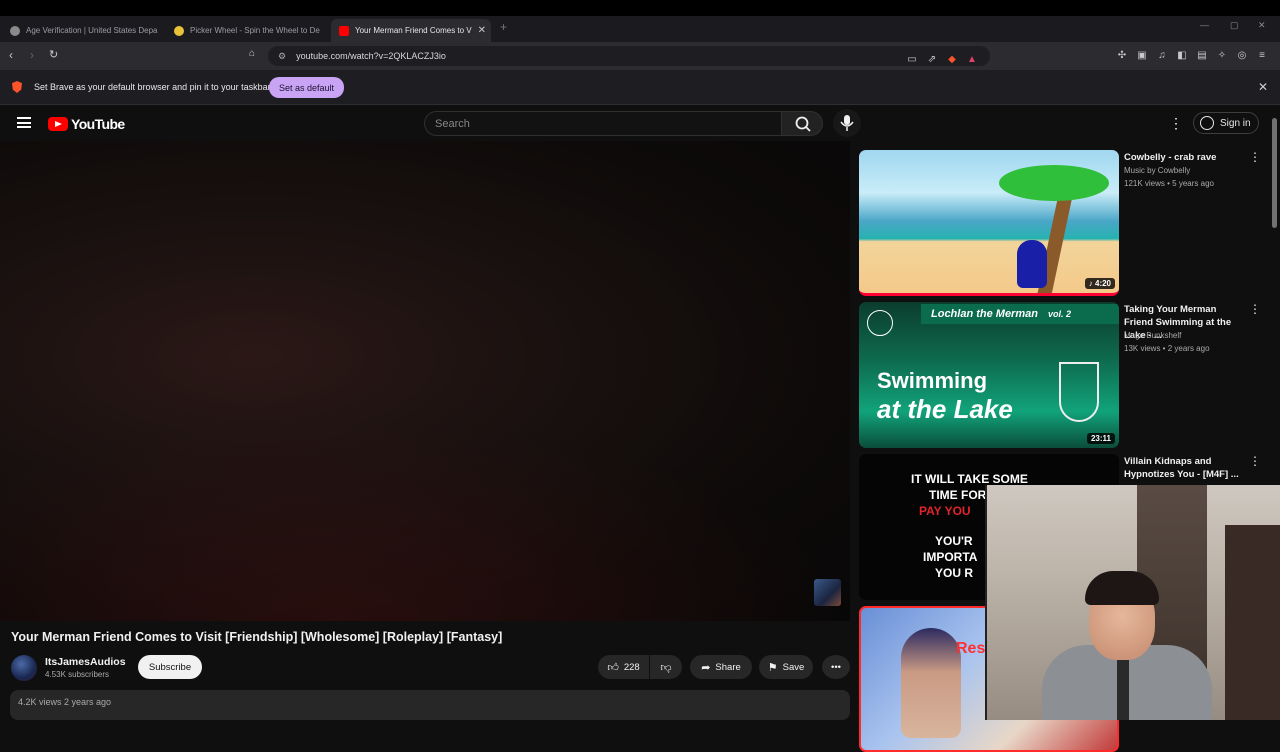 Image resolution: width=1280 pixels, height=752 pixels. What do you see at coordinates (11, 55) in the screenshot?
I see `back-icon: ‹` at bounding box center [11, 55].